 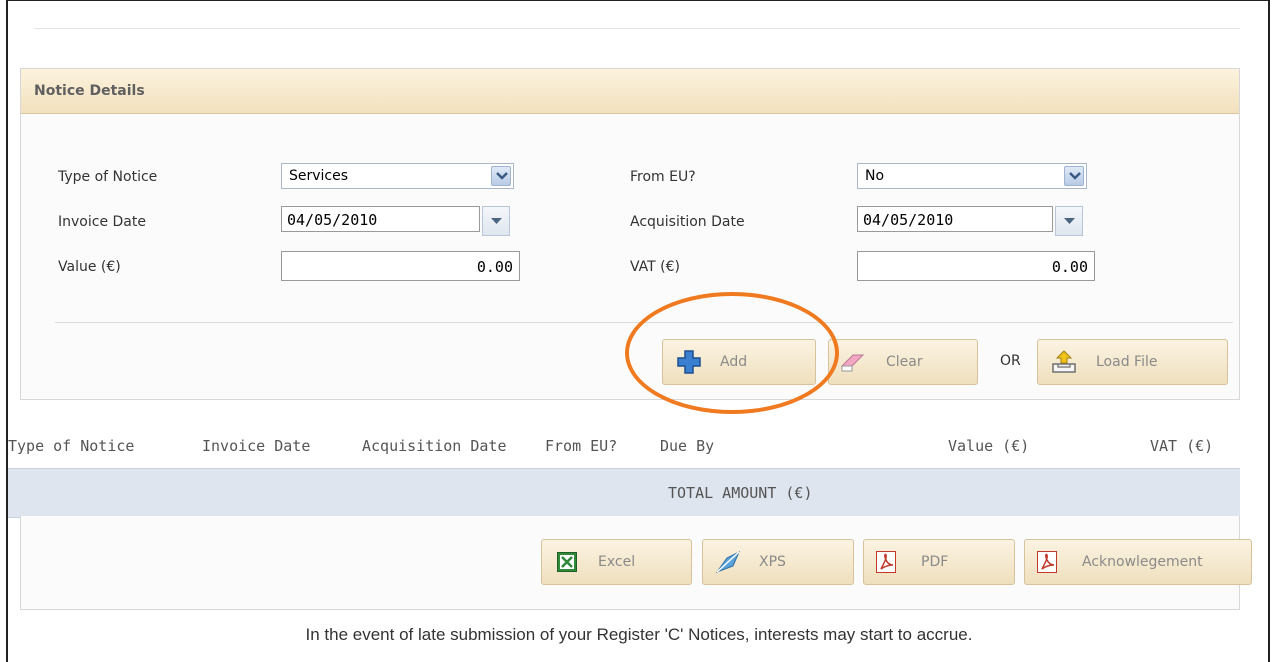 What do you see at coordinates (256, 446) in the screenshot?
I see `col-invoice-date: Invoice Date` at bounding box center [256, 446].